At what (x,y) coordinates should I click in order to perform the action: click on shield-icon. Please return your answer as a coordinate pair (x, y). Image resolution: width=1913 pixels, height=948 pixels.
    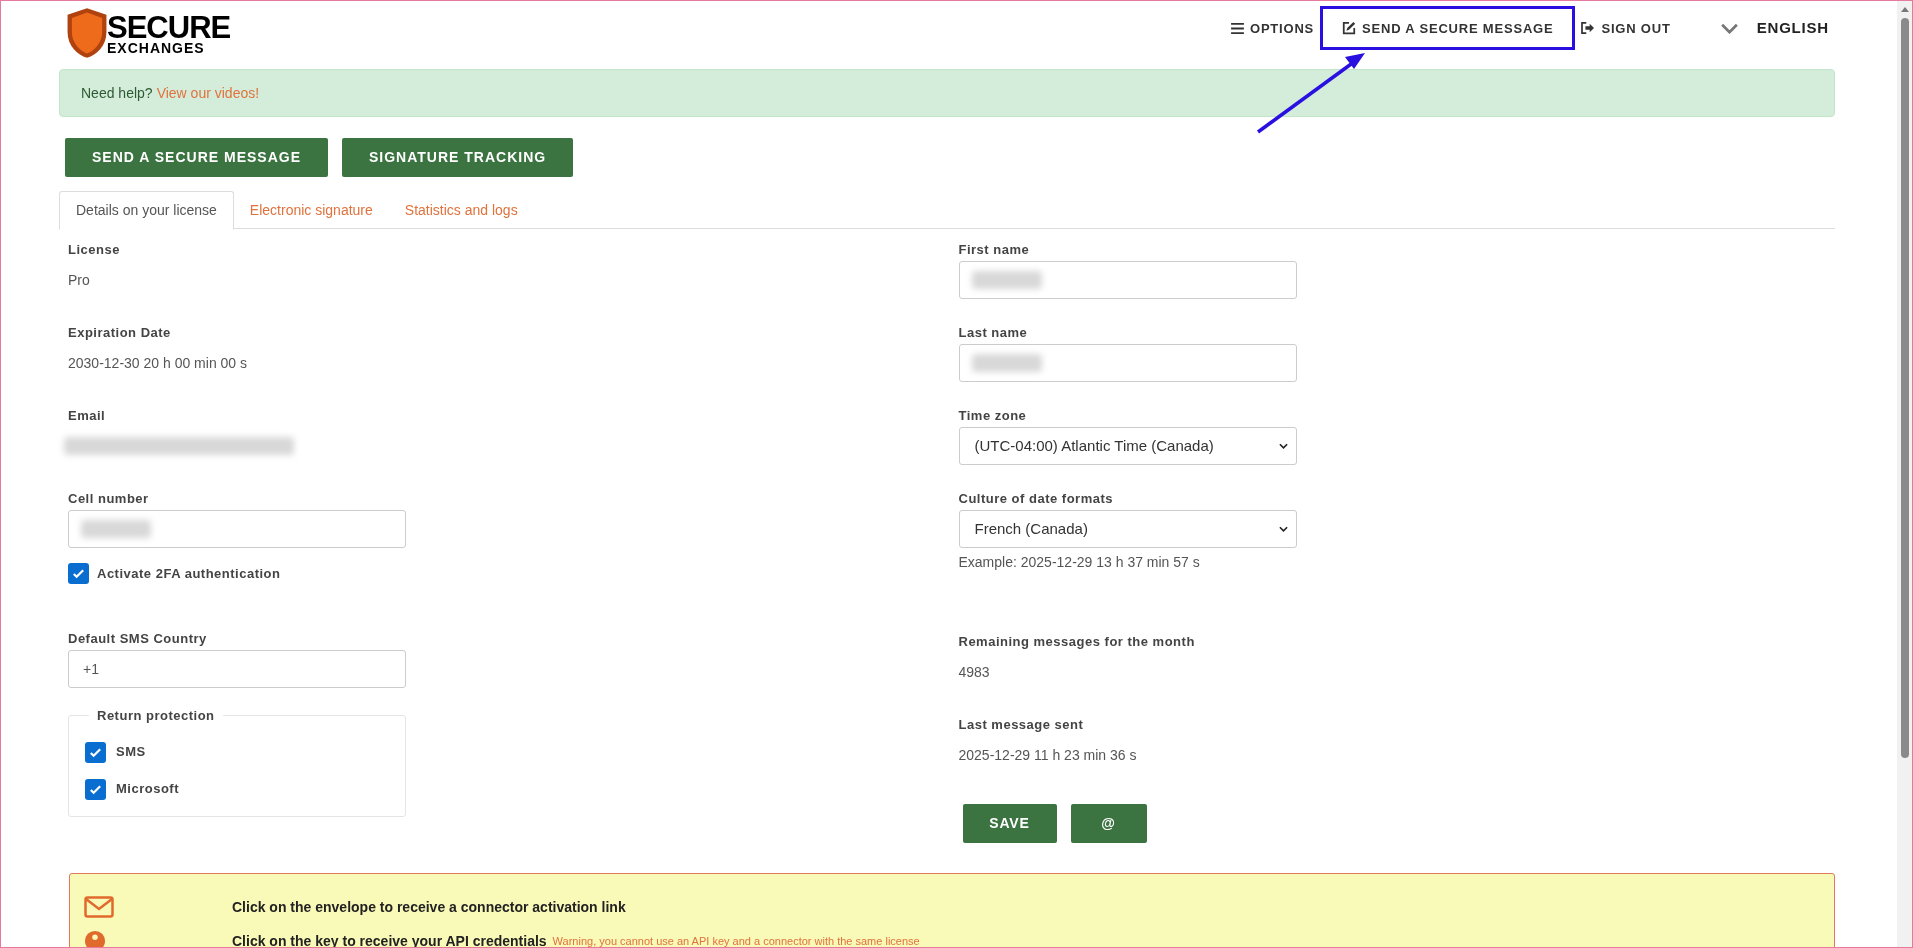
    Looking at the image, I should click on (87, 33).